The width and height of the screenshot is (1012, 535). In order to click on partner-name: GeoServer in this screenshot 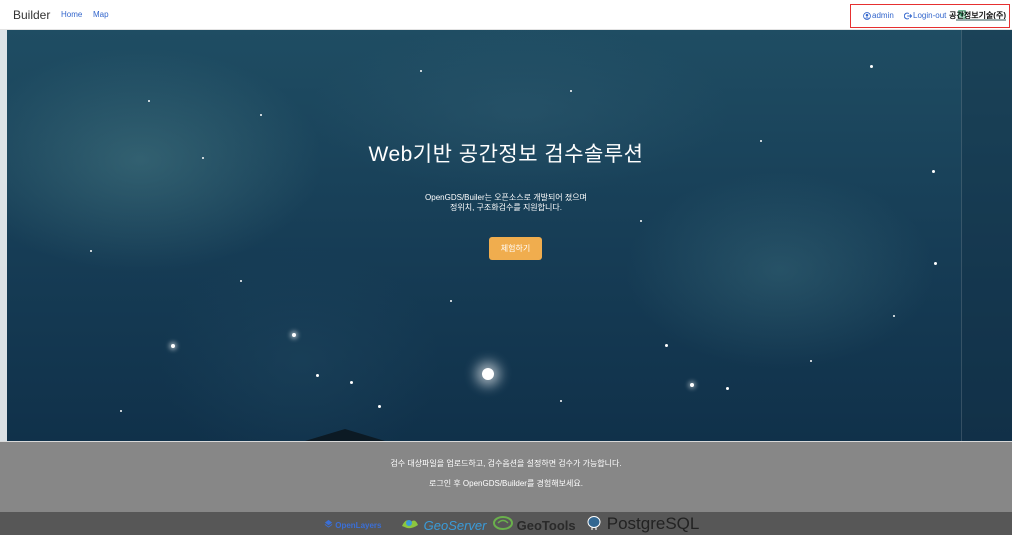, I will do `click(455, 525)`.